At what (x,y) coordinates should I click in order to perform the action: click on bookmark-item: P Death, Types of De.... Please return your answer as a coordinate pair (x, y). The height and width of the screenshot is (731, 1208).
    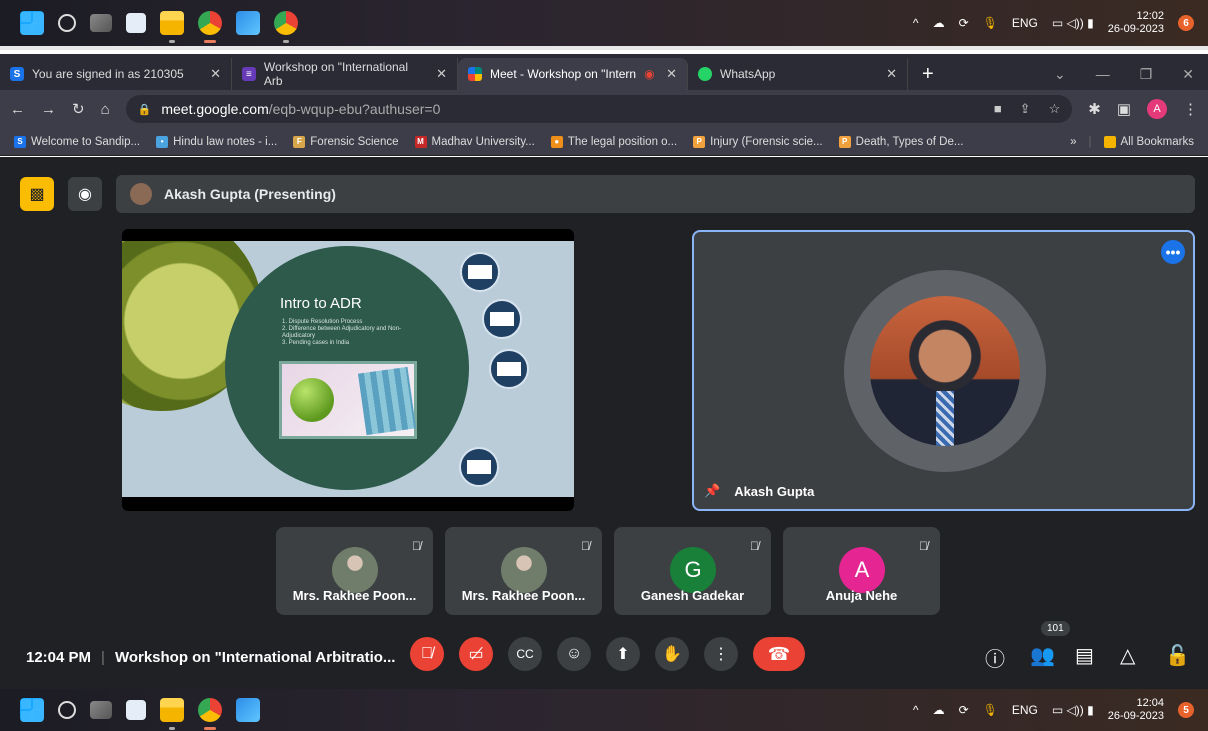
    Looking at the image, I should click on (900, 141).